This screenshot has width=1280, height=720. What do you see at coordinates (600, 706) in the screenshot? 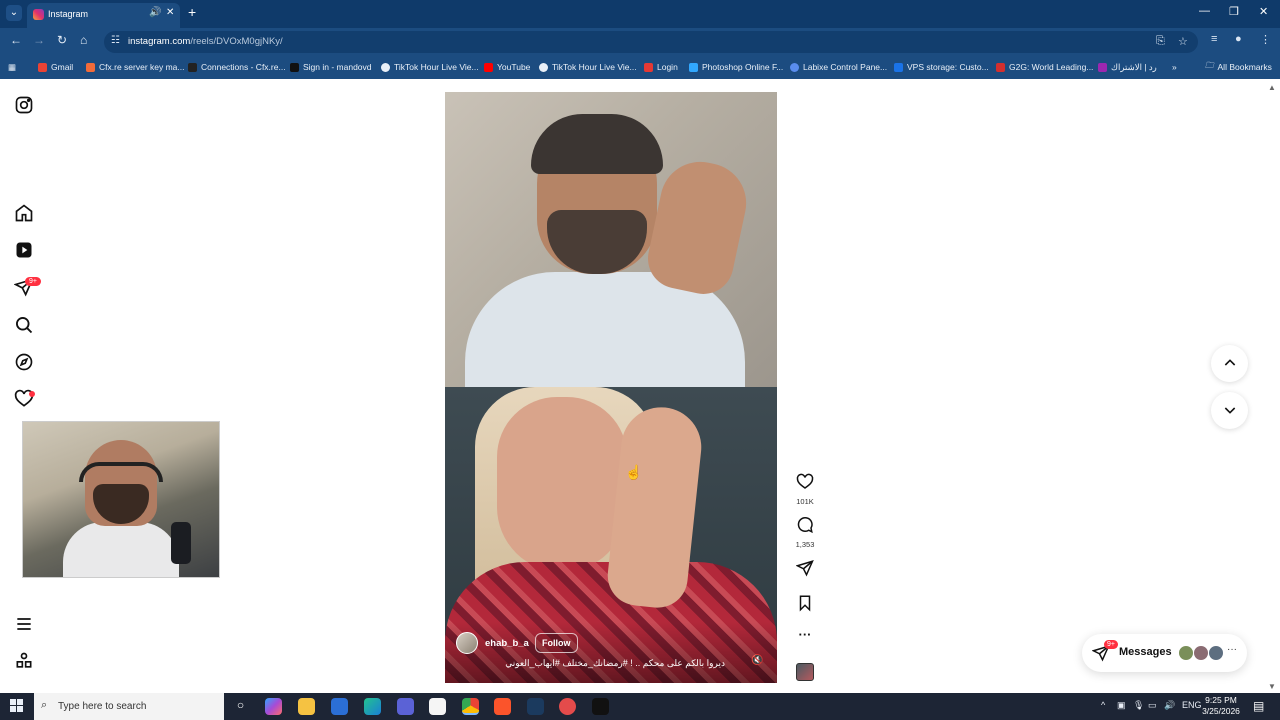
I see `tiktok-icon` at bounding box center [600, 706].